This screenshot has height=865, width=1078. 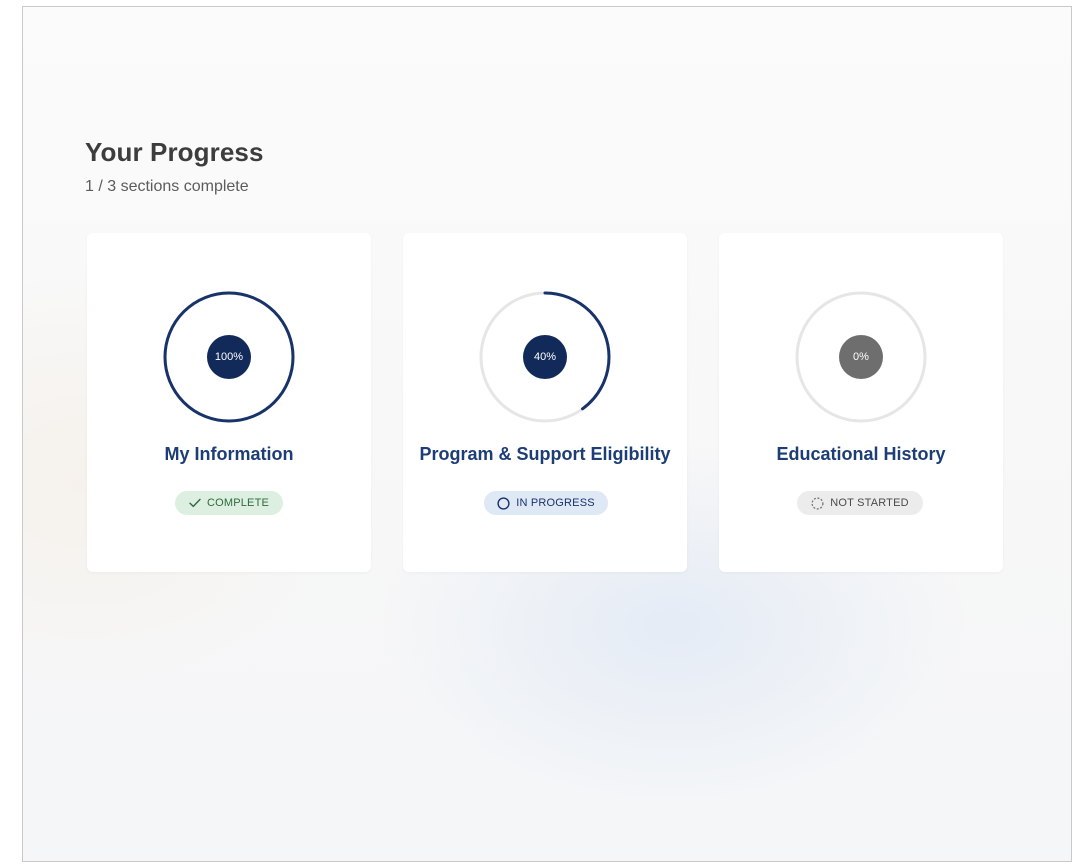 I want to click on section-title: My Information, so click(x=229, y=454).